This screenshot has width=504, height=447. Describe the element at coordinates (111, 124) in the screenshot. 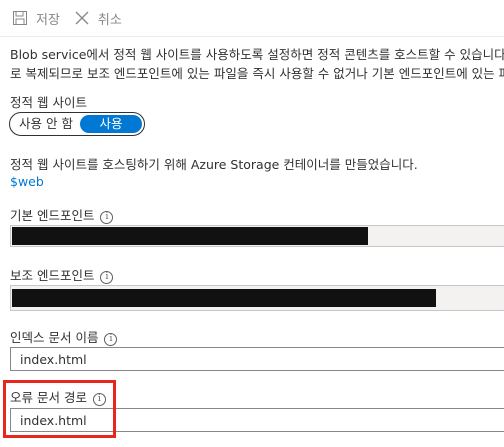

I see `toggle-option-enabled: 사용` at that location.